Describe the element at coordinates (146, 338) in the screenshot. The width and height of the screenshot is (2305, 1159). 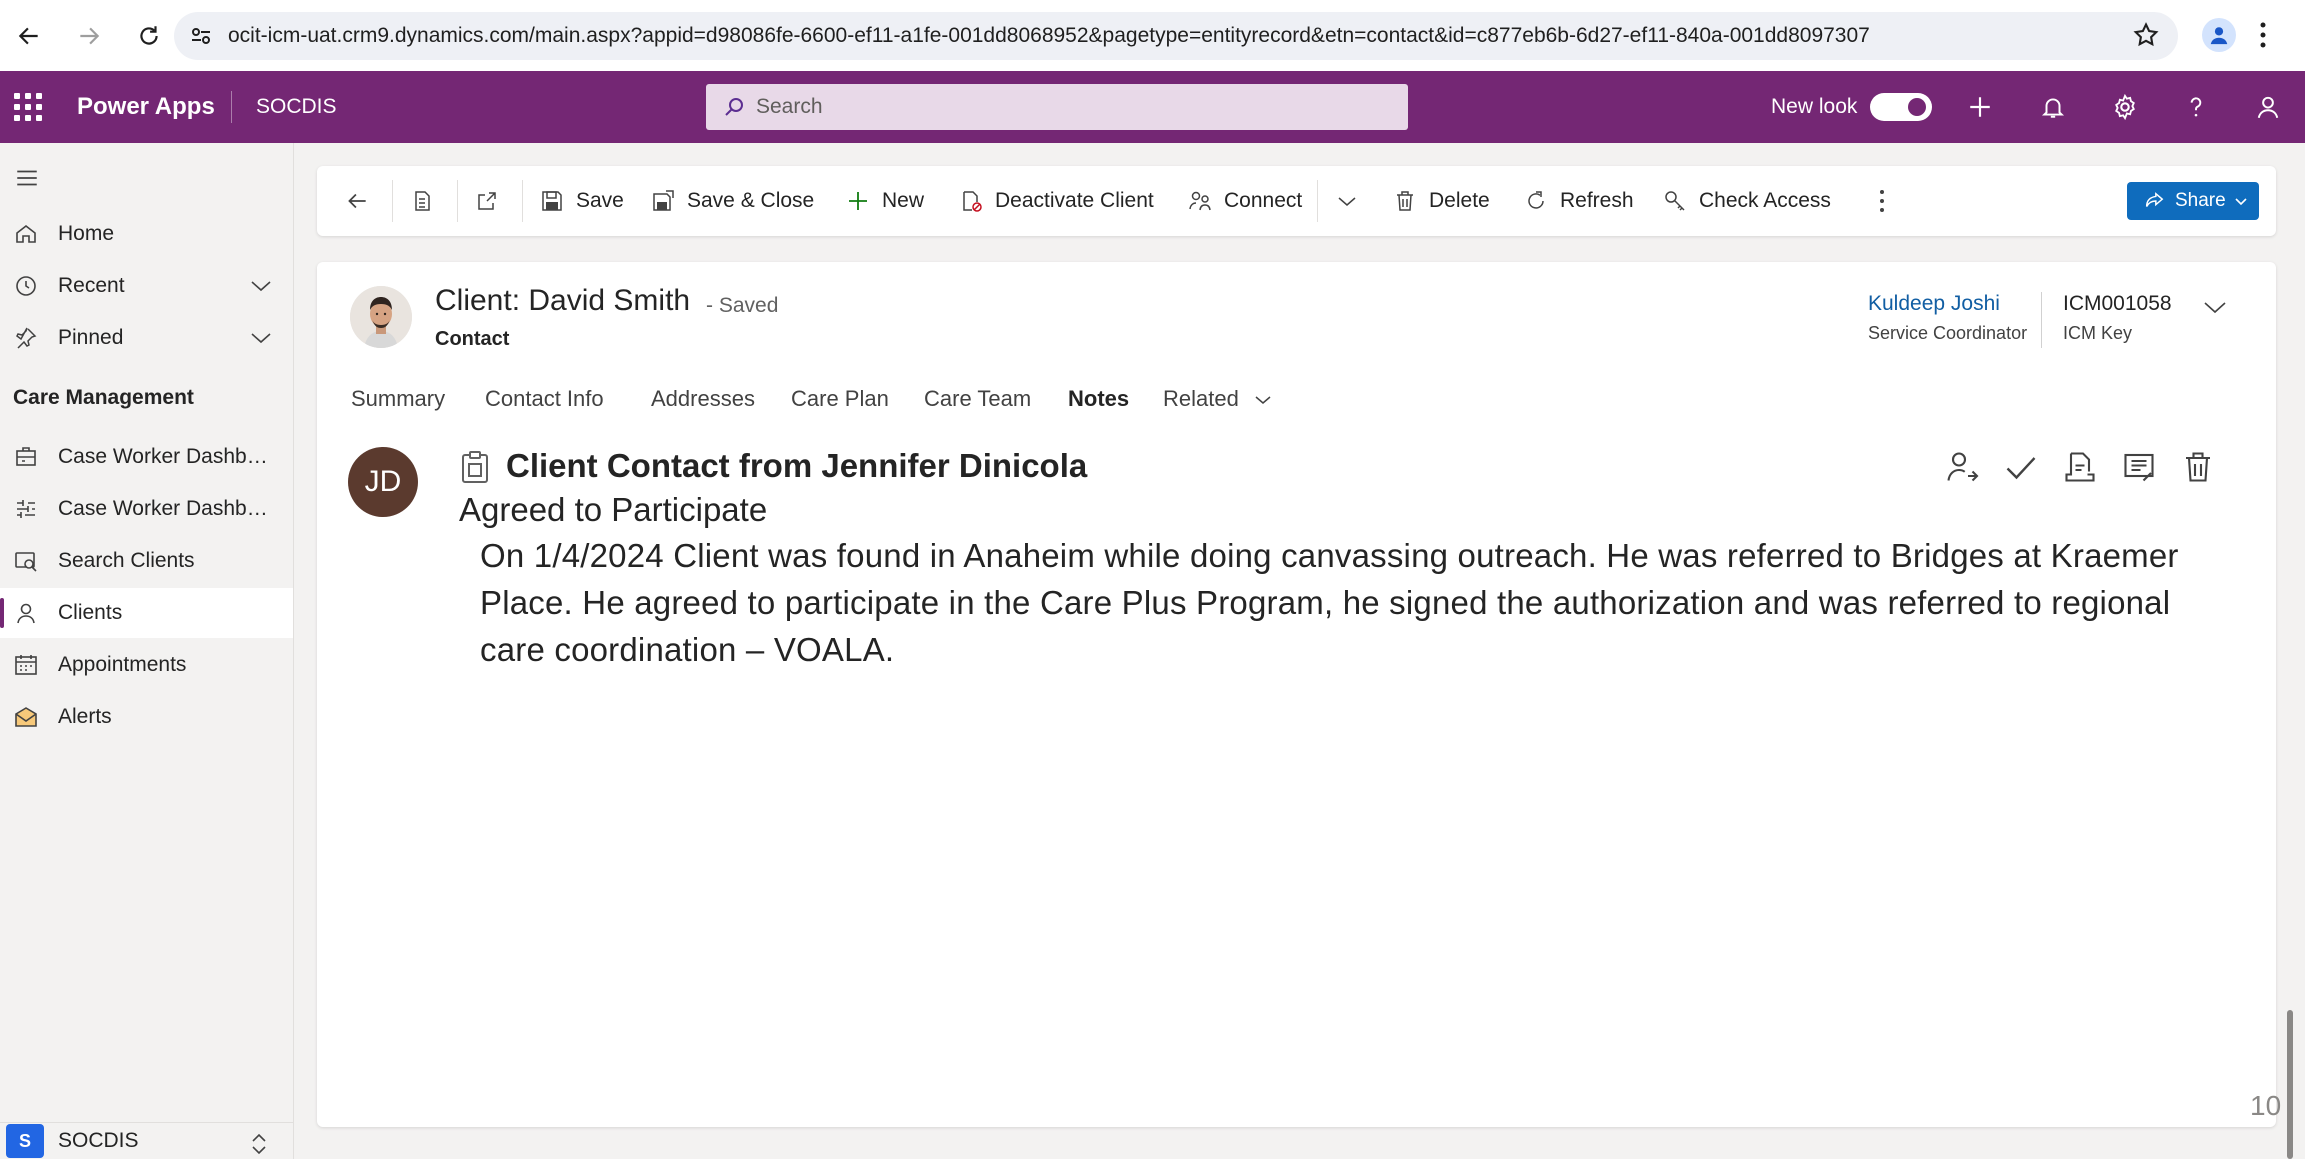
I see `sidebar-item-pinned: Pinned` at that location.